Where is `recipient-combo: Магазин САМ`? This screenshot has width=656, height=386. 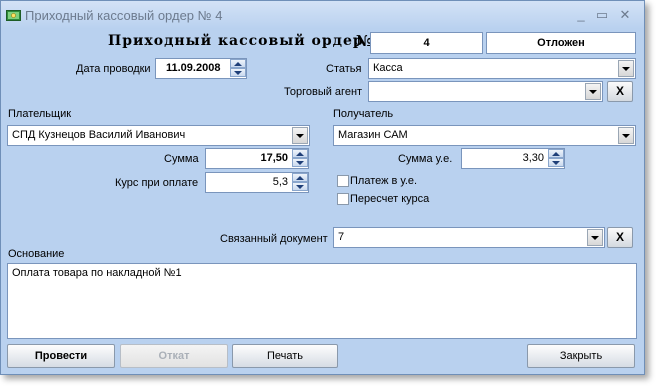 recipient-combo: Магазин САМ is located at coordinates (484, 135).